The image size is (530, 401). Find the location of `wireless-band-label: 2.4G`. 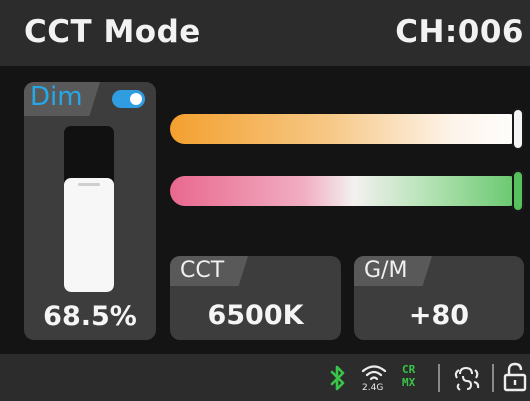

wireless-band-label: 2.4G is located at coordinates (373, 388).